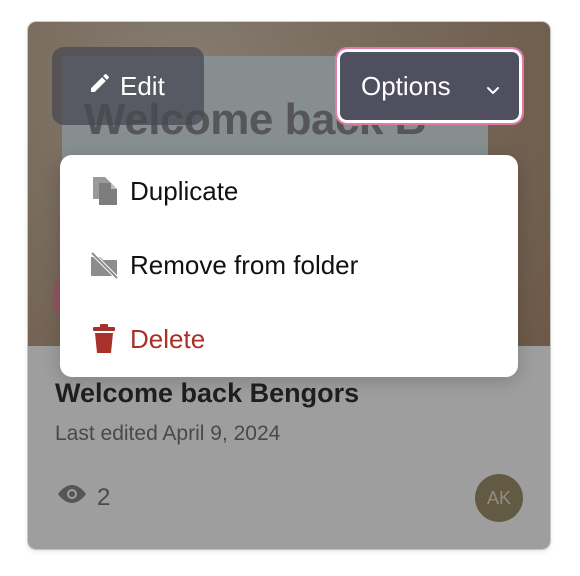  What do you see at coordinates (406, 85) in the screenshot?
I see `options-button-label: Options` at bounding box center [406, 85].